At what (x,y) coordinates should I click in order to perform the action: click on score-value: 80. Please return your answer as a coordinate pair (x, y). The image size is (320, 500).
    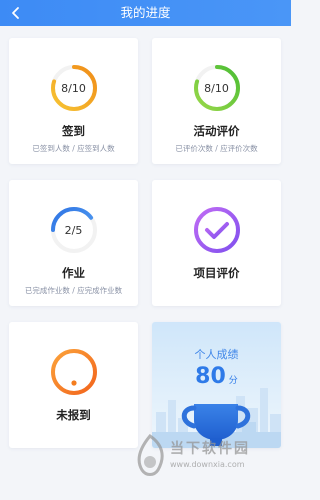
    Looking at the image, I should click on (210, 376).